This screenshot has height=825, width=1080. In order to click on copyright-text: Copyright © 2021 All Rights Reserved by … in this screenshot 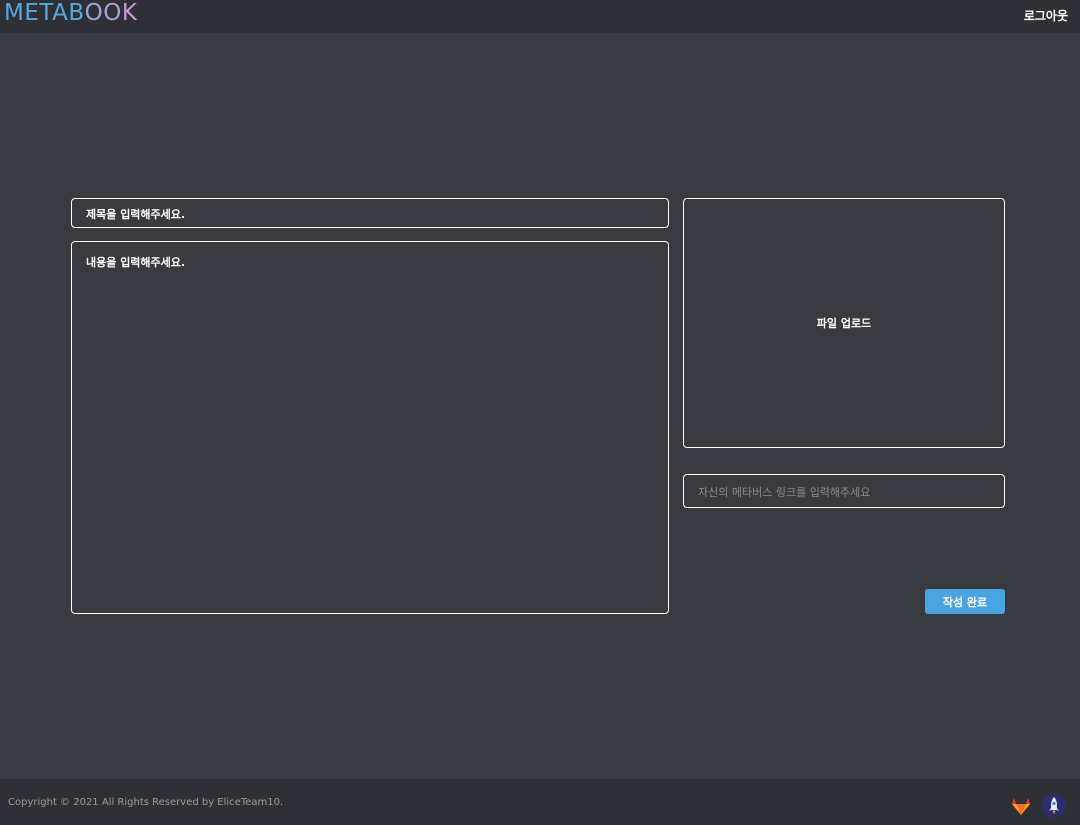, I will do `click(146, 802)`.